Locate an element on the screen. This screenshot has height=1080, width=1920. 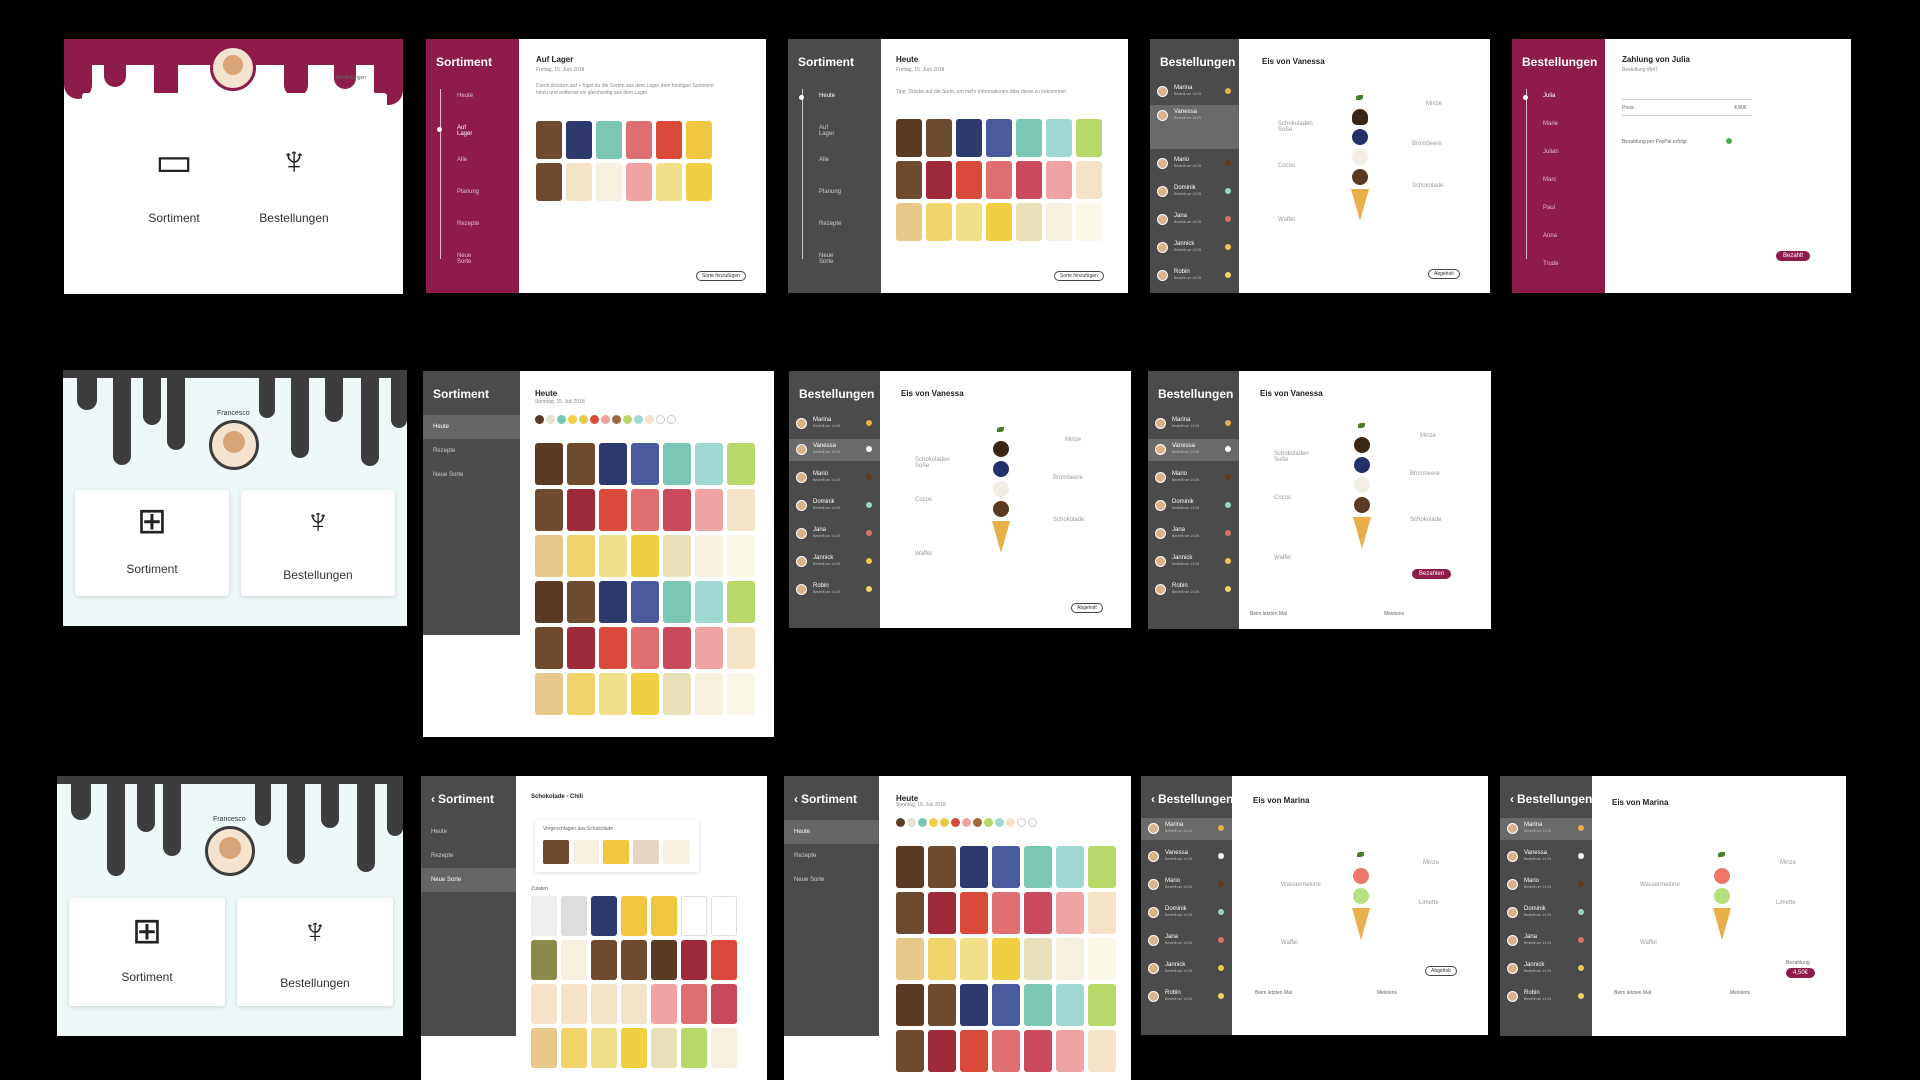
timeline-item: Trude is located at coordinates (1550, 264).